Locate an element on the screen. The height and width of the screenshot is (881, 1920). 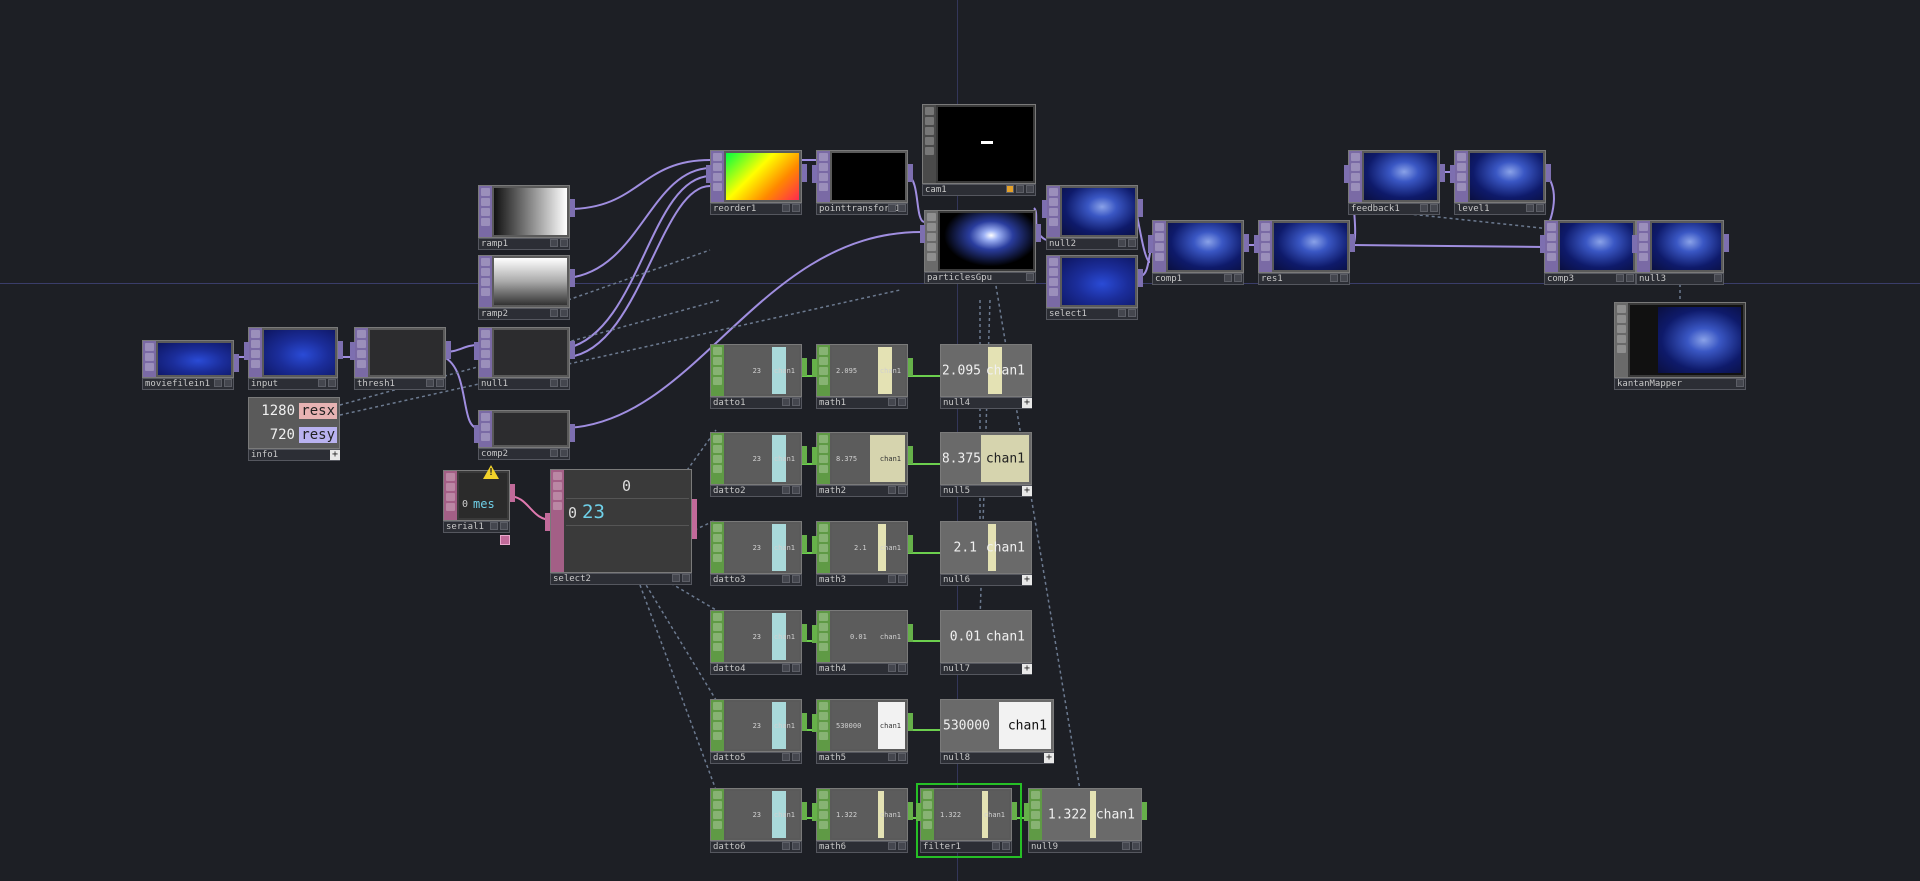
node-pointtransform1: pointtransform1 is located at coordinates (862, 182).